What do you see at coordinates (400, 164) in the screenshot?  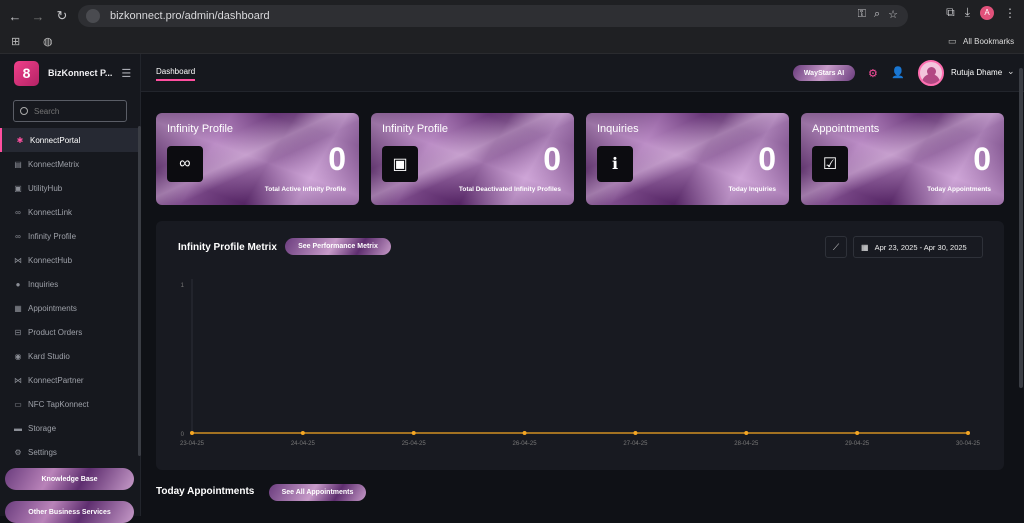 I see `id-badge-icon: ▣` at bounding box center [400, 164].